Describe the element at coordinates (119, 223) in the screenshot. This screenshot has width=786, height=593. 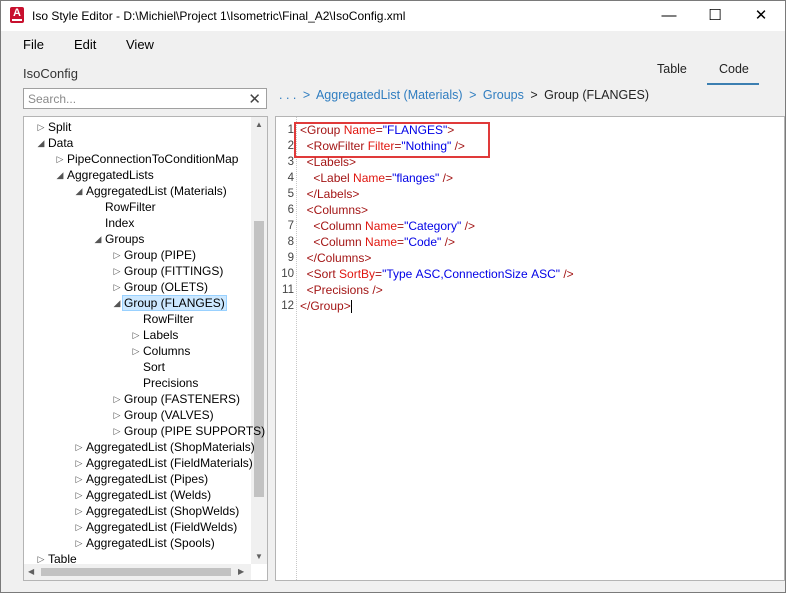
I see `tree-node: Index` at that location.